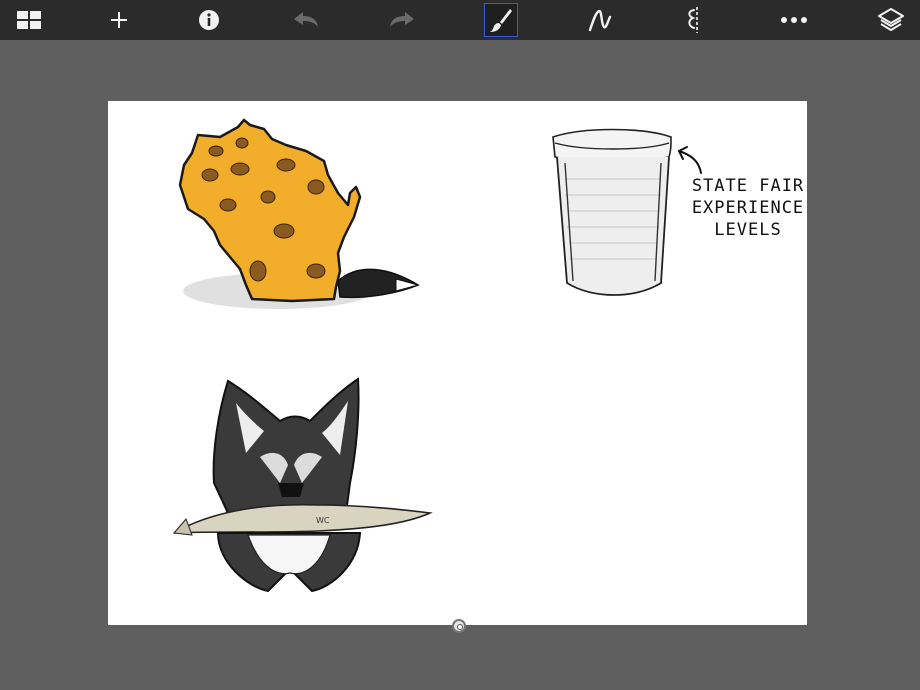  I want to click on more-icon, so click(794, 20).